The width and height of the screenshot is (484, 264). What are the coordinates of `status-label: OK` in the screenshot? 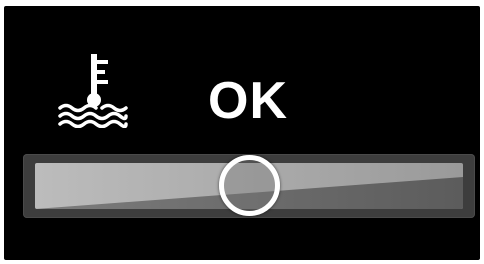 It's located at (248, 101).